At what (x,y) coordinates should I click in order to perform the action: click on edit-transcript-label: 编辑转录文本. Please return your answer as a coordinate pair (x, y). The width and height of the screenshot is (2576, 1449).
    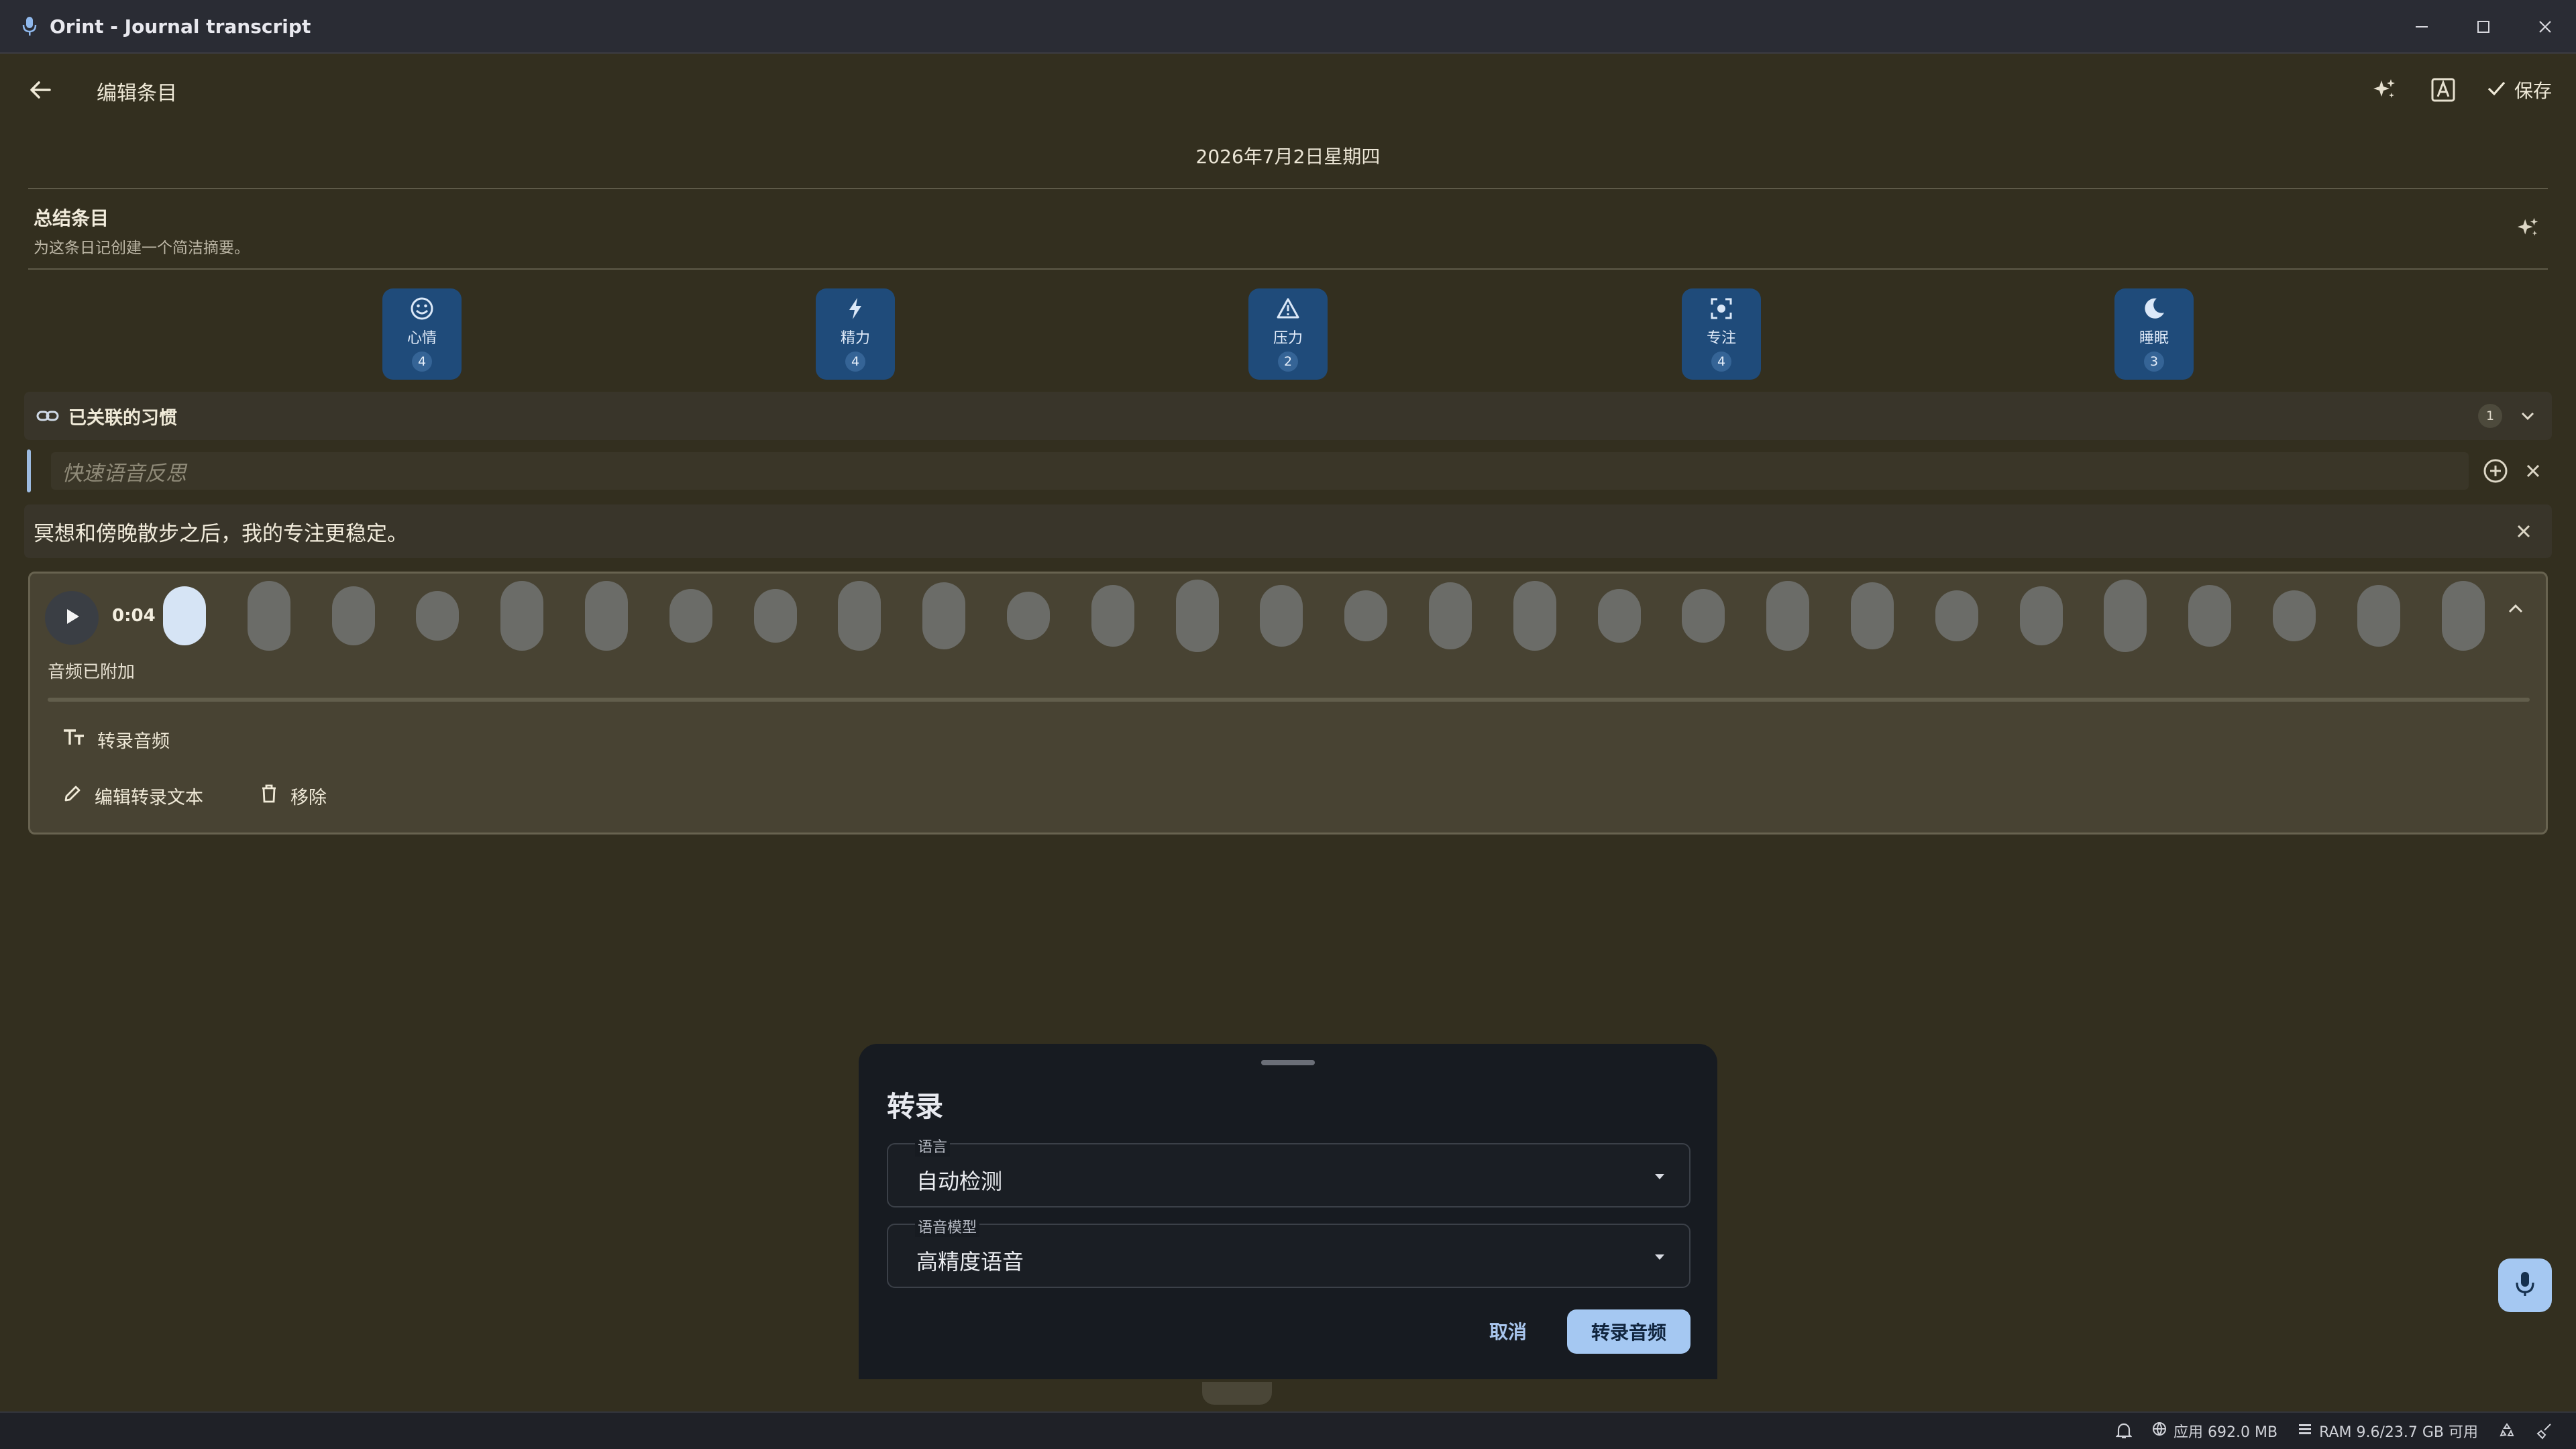
    Looking at the image, I should click on (149, 798).